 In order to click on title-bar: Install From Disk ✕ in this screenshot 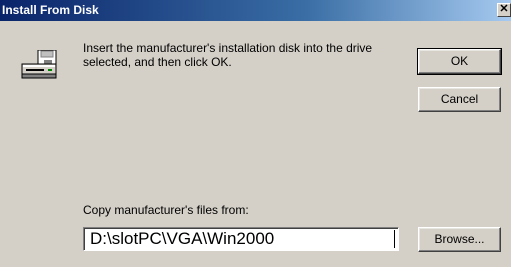, I will do `click(255, 10)`.